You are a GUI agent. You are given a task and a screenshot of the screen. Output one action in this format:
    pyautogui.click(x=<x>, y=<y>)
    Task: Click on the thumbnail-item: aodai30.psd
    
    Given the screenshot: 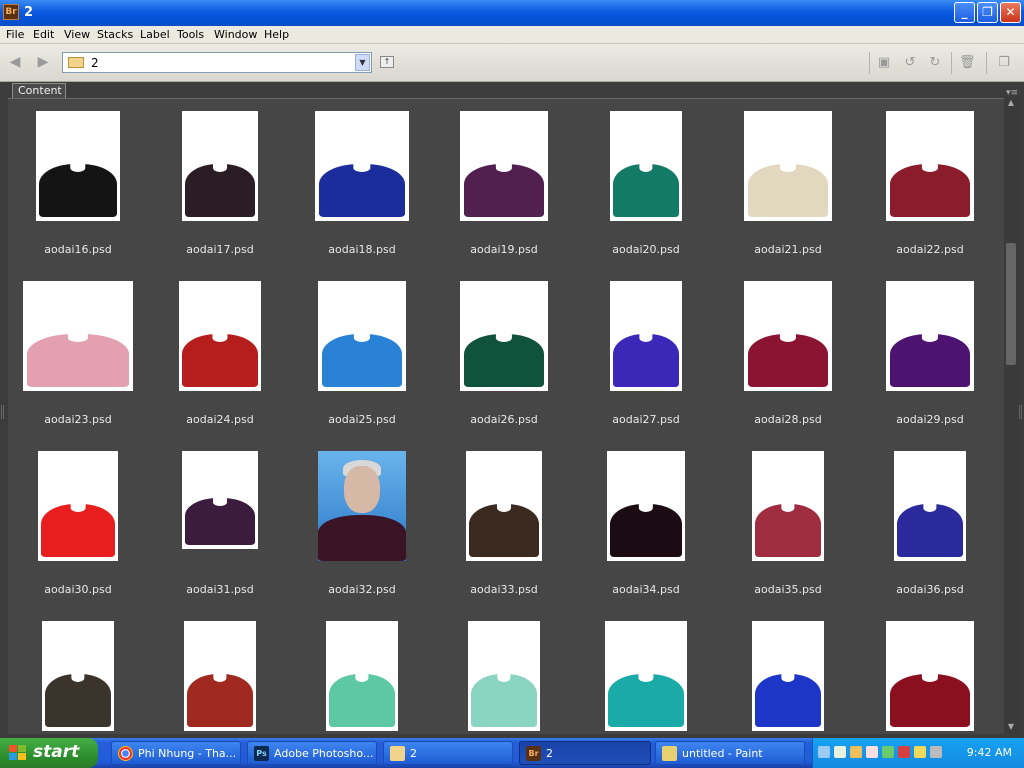 What is the action you would take?
    pyautogui.click(x=78, y=536)
    